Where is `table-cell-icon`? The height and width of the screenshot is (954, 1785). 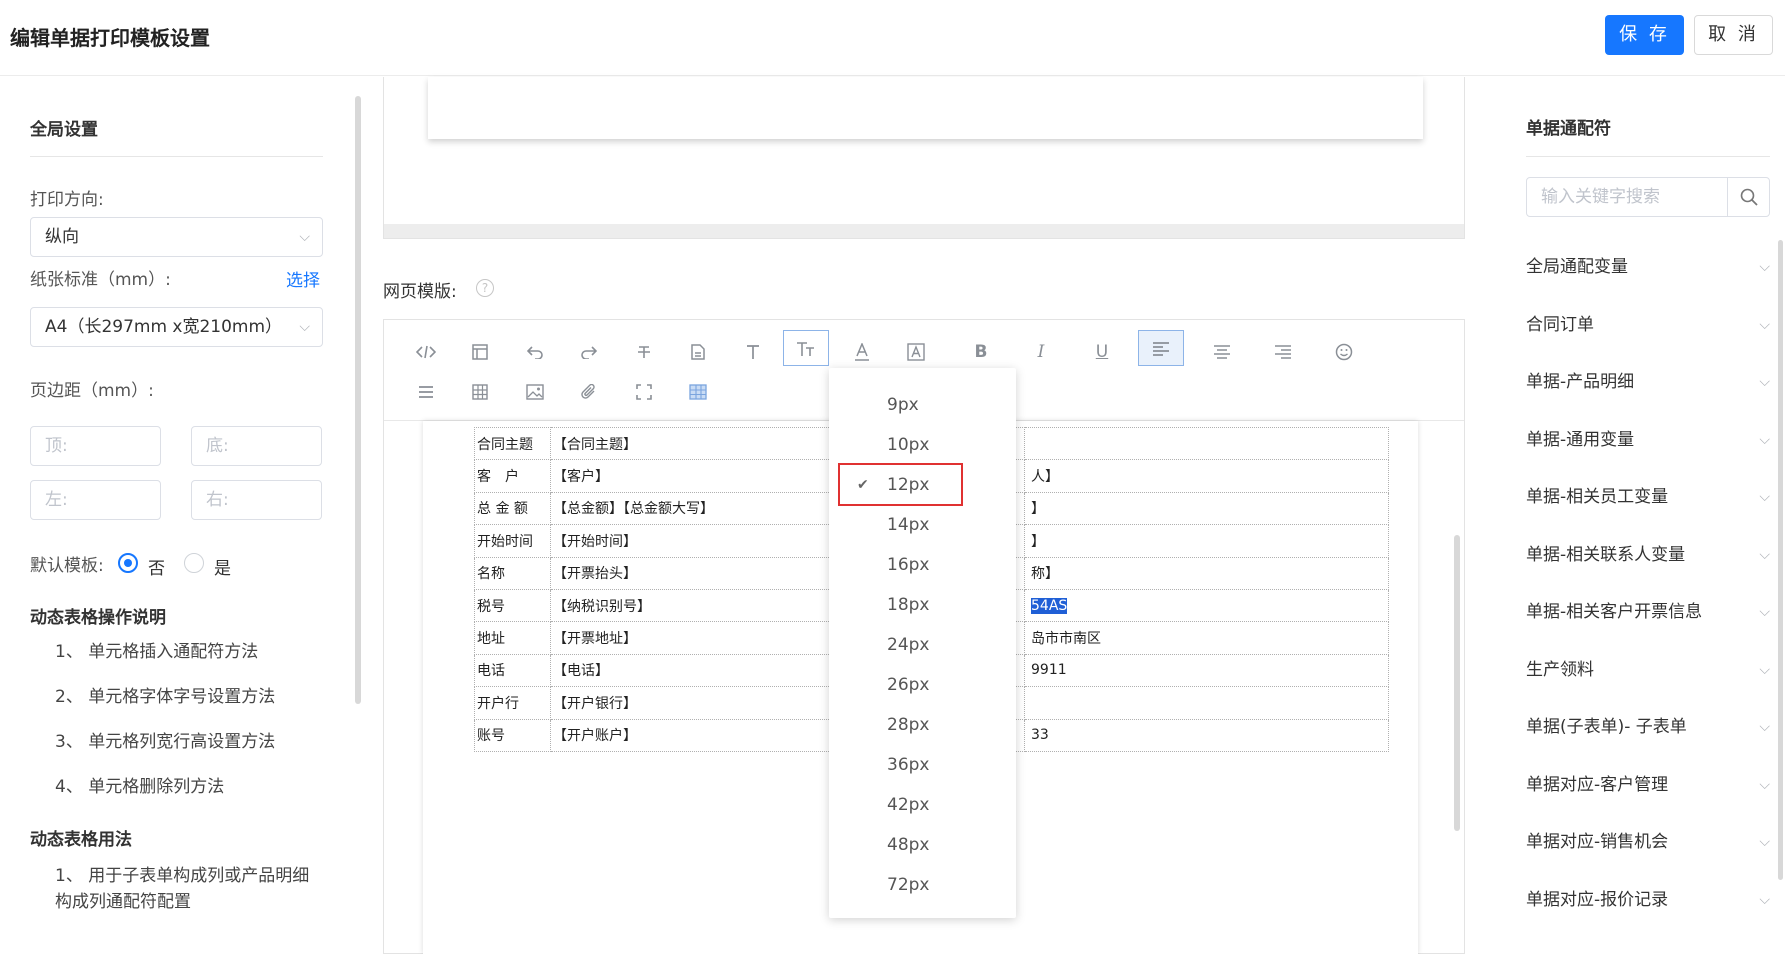
table-cell-icon is located at coordinates (698, 392).